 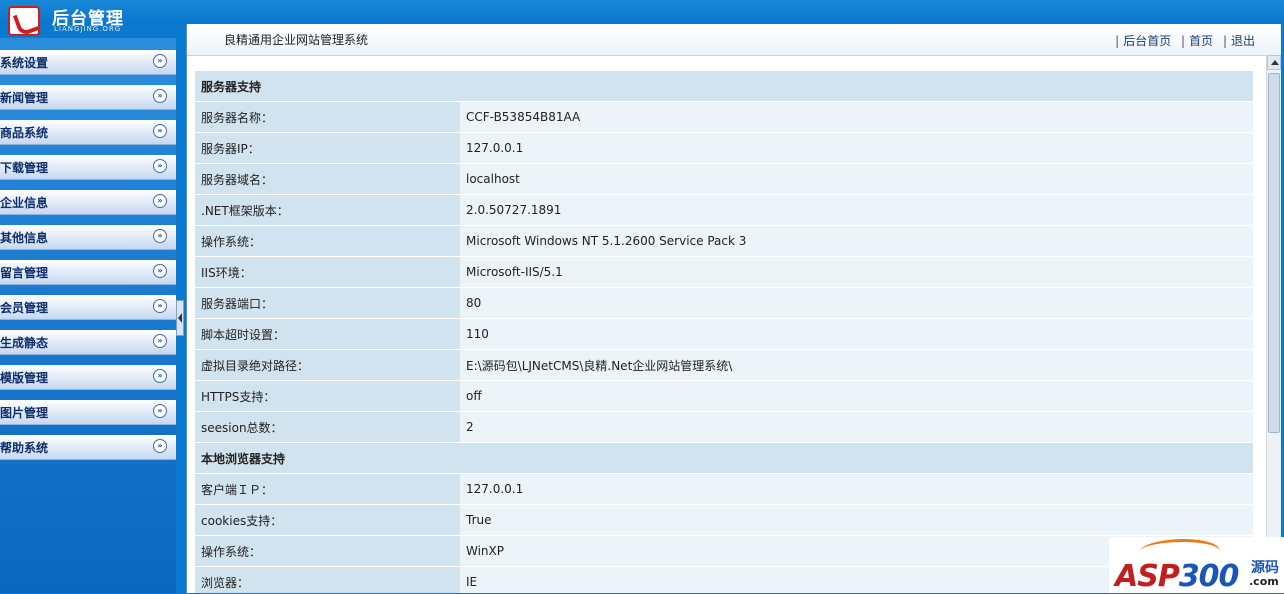 I want to click on row-value: 2, so click(x=856, y=427).